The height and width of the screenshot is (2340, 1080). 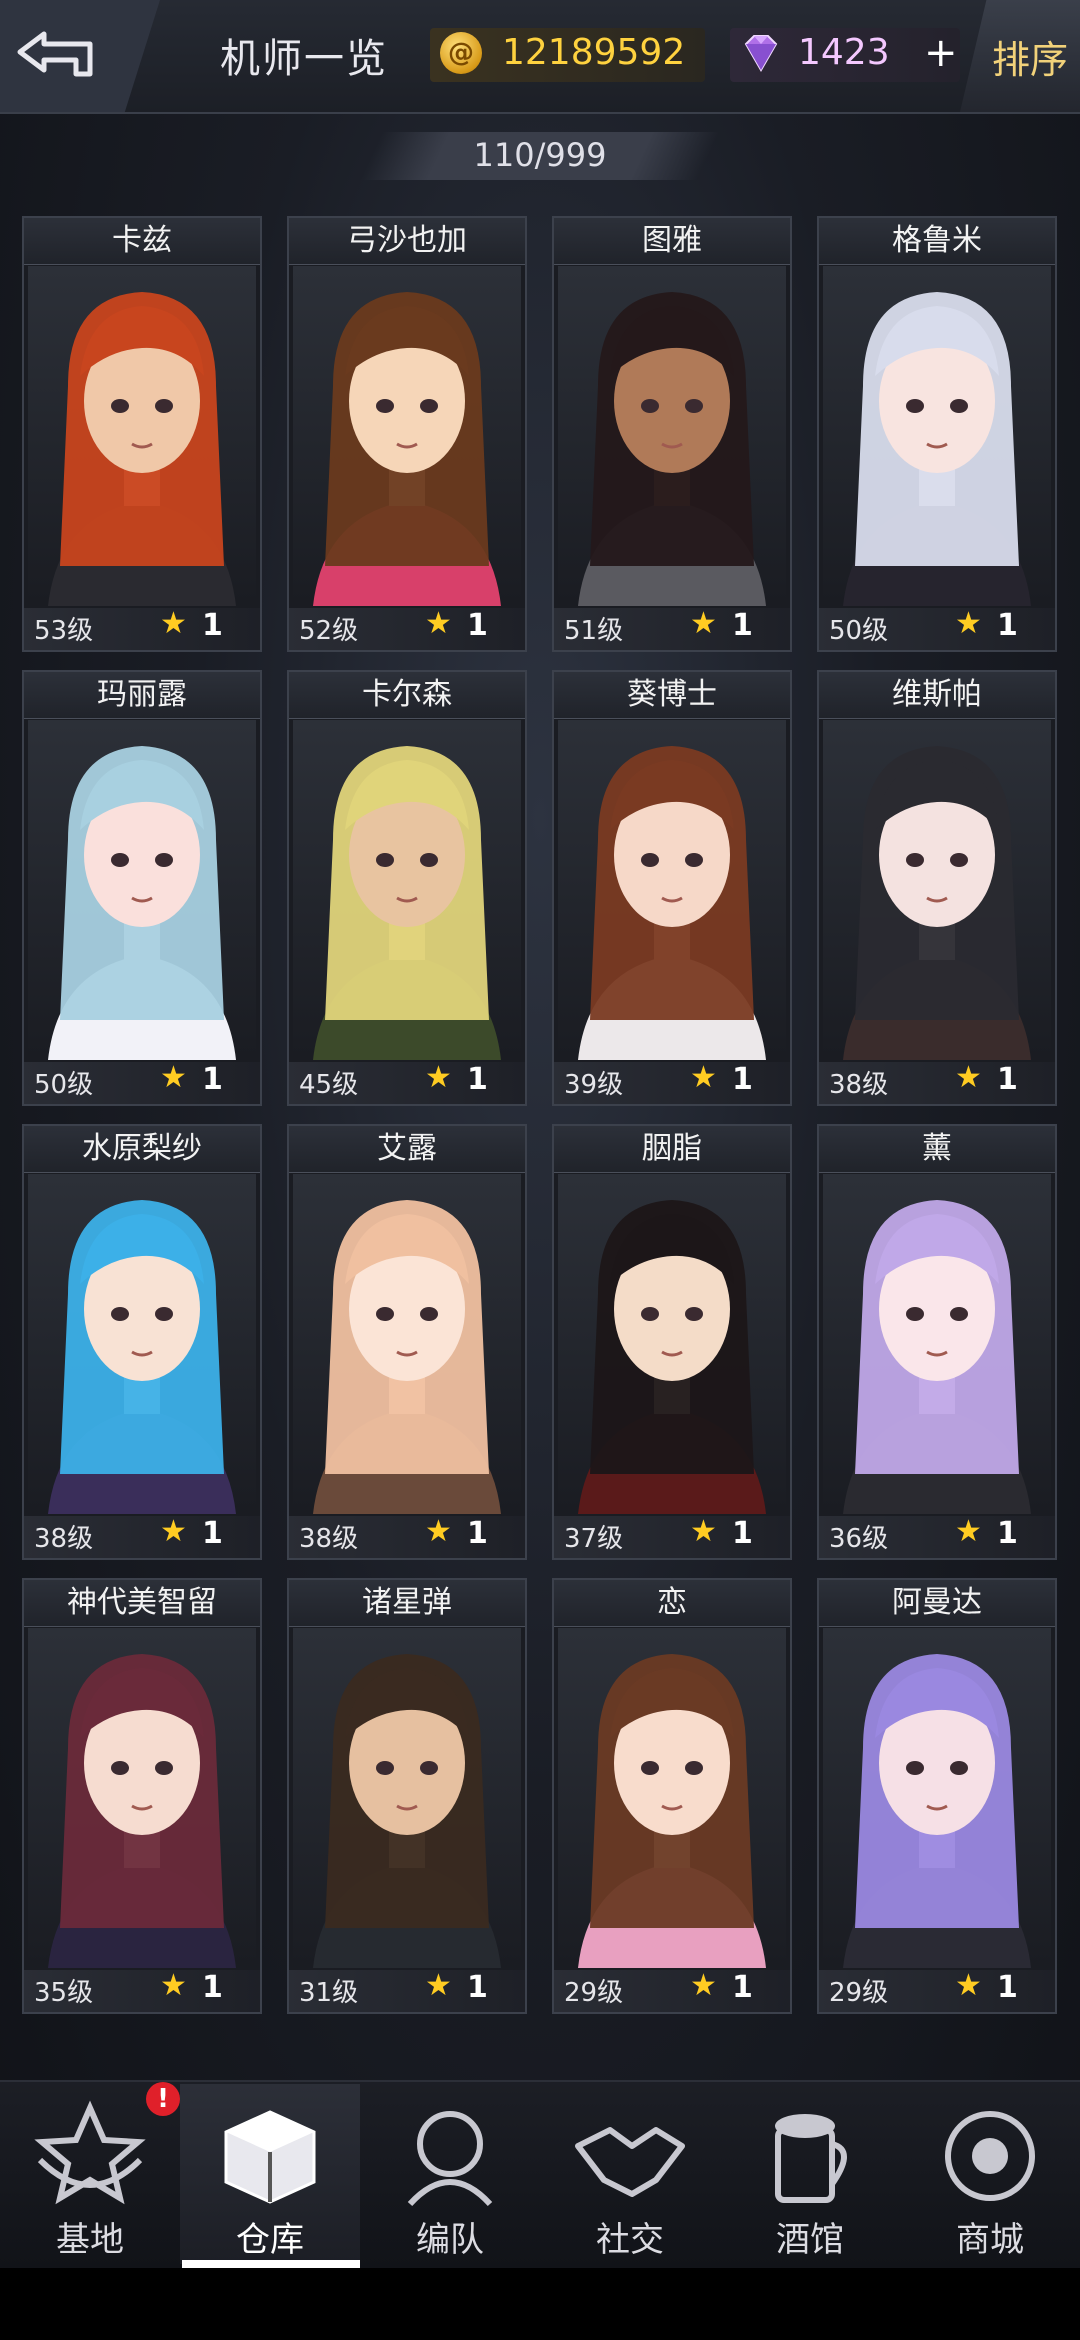 I want to click on pilot-card: 图雅 51级 ★ 1, so click(x=672, y=434).